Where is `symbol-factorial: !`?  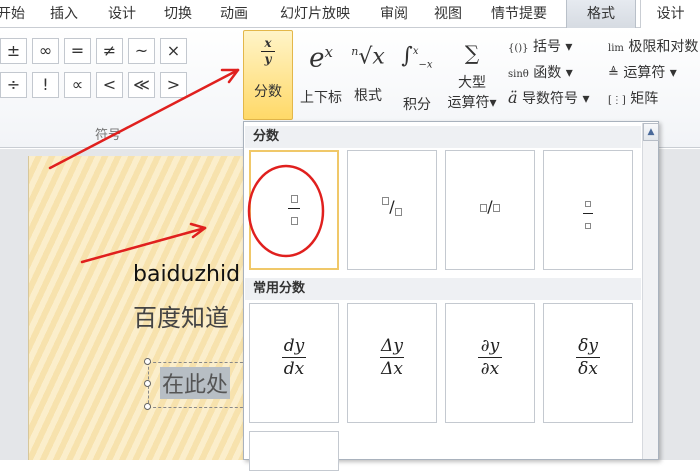
symbol-factorial: ! is located at coordinates (45, 85).